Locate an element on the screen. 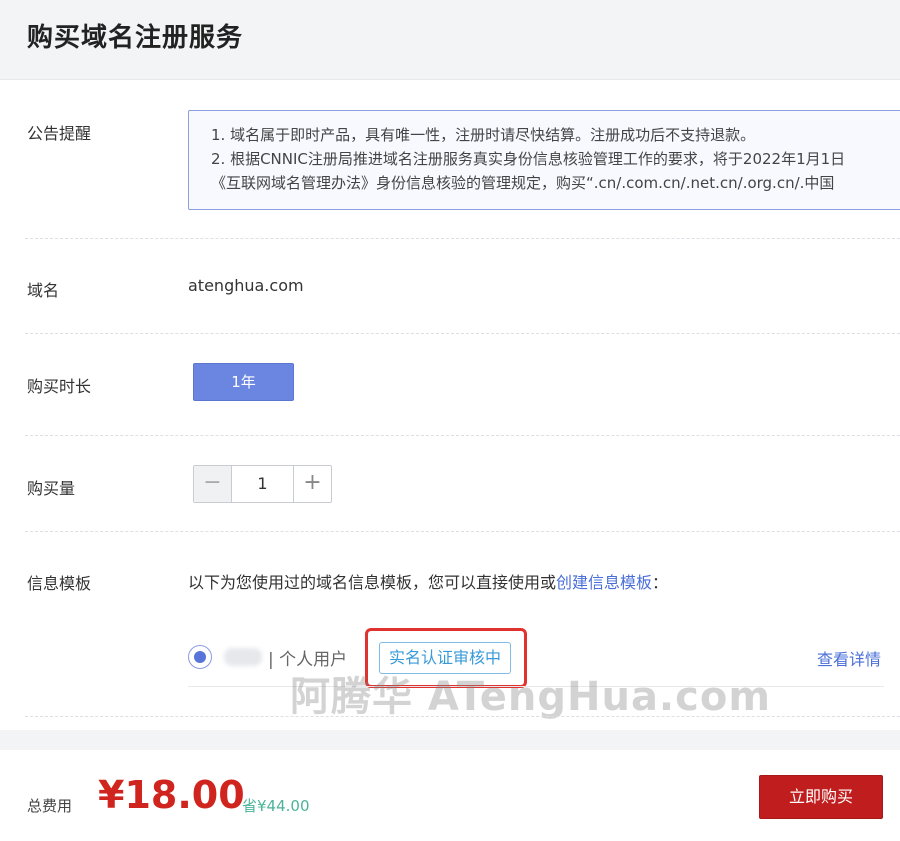 This screenshot has width=900, height=841. decrement-button: − is located at coordinates (213, 484).